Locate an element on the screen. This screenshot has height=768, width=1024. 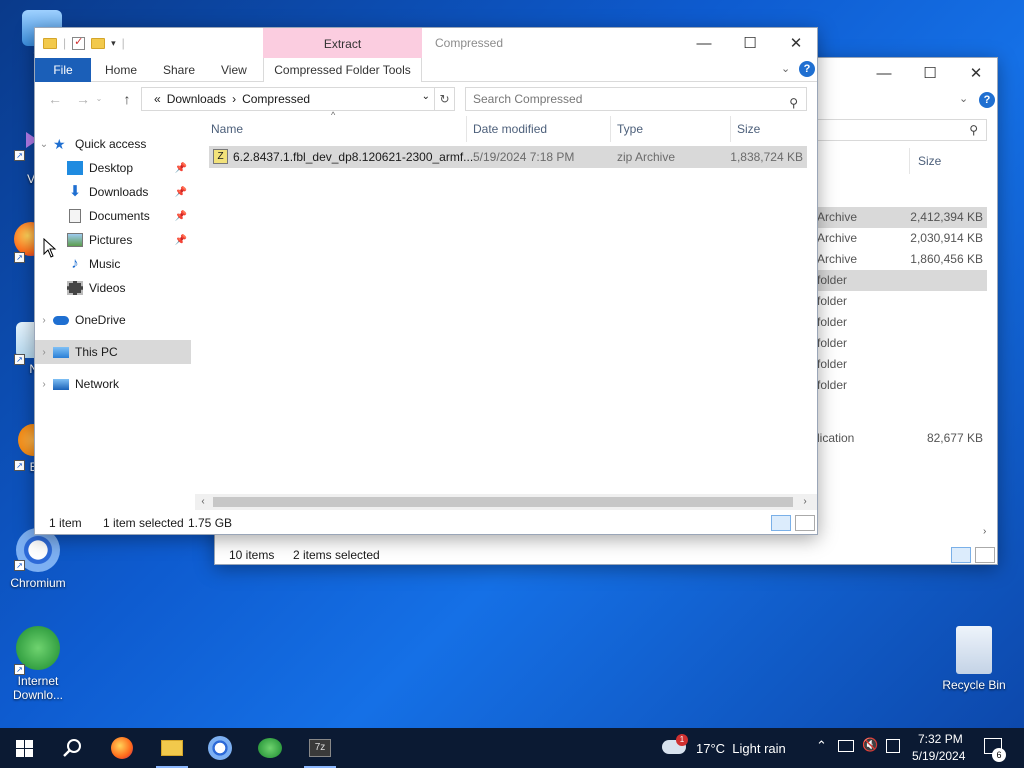
show-hidden-icons-button: ⌃ is located at coordinates (821, 746).